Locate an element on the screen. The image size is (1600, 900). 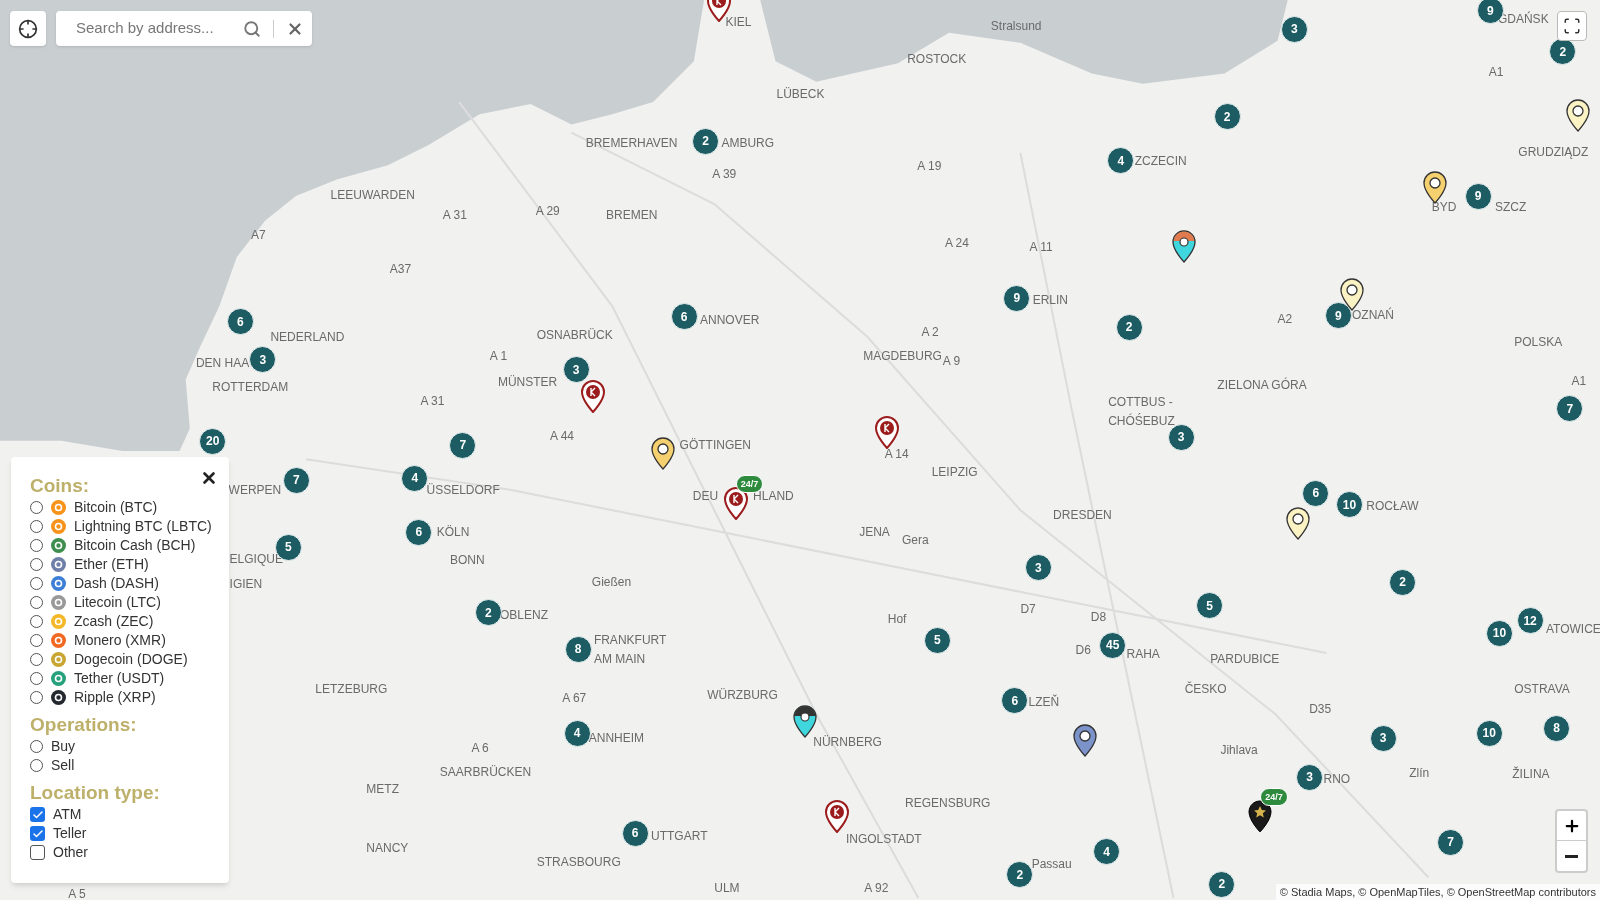
place-label: MÜNSTER is located at coordinates (527, 381).